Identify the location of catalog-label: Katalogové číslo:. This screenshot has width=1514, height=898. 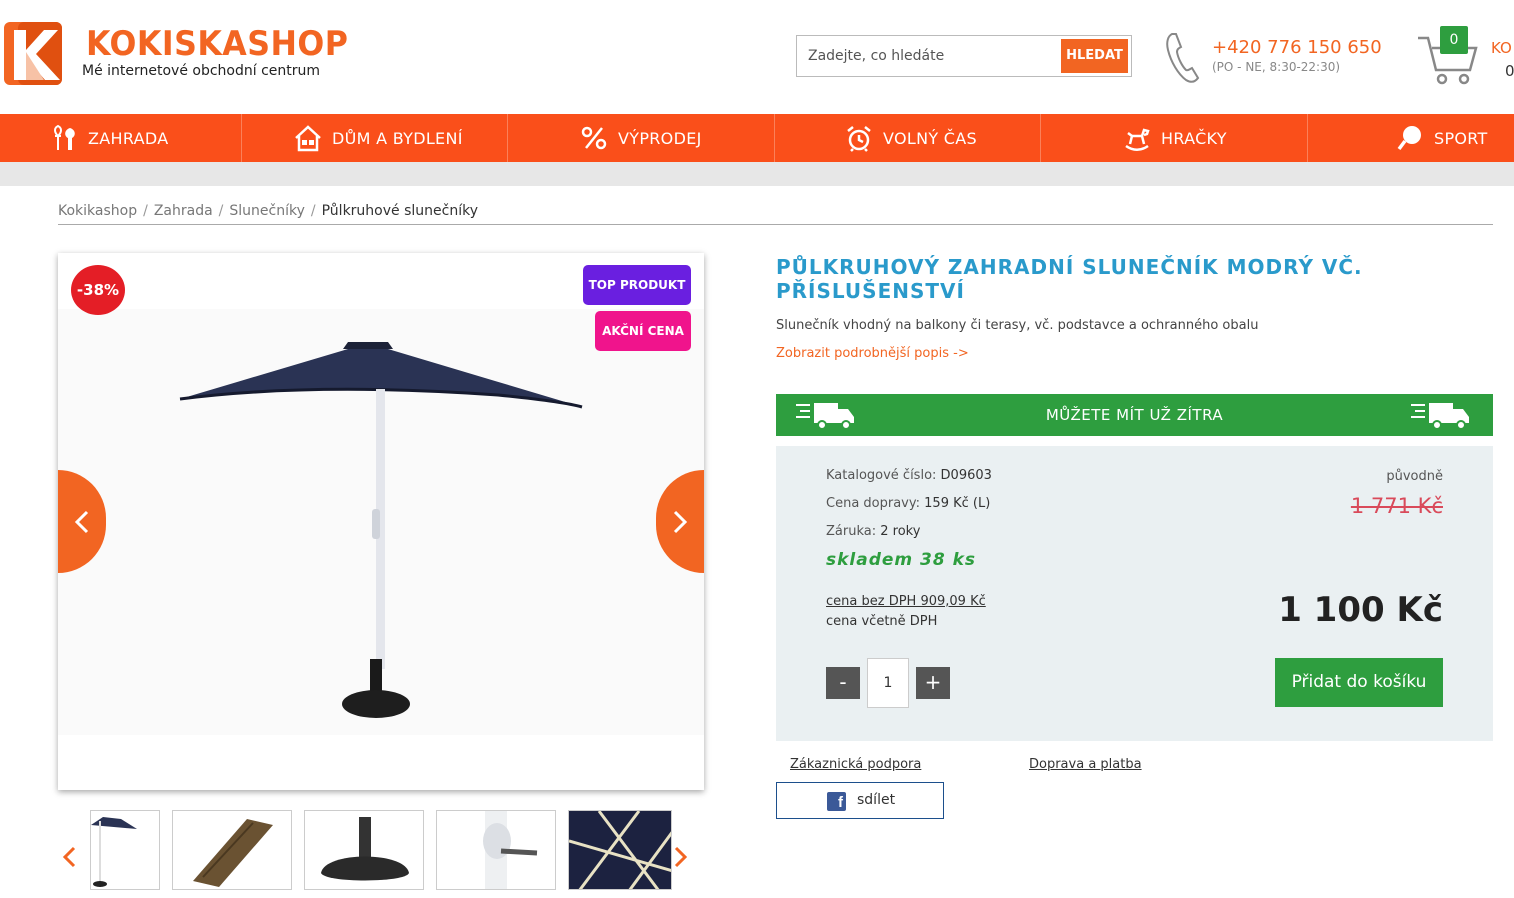
(881, 475).